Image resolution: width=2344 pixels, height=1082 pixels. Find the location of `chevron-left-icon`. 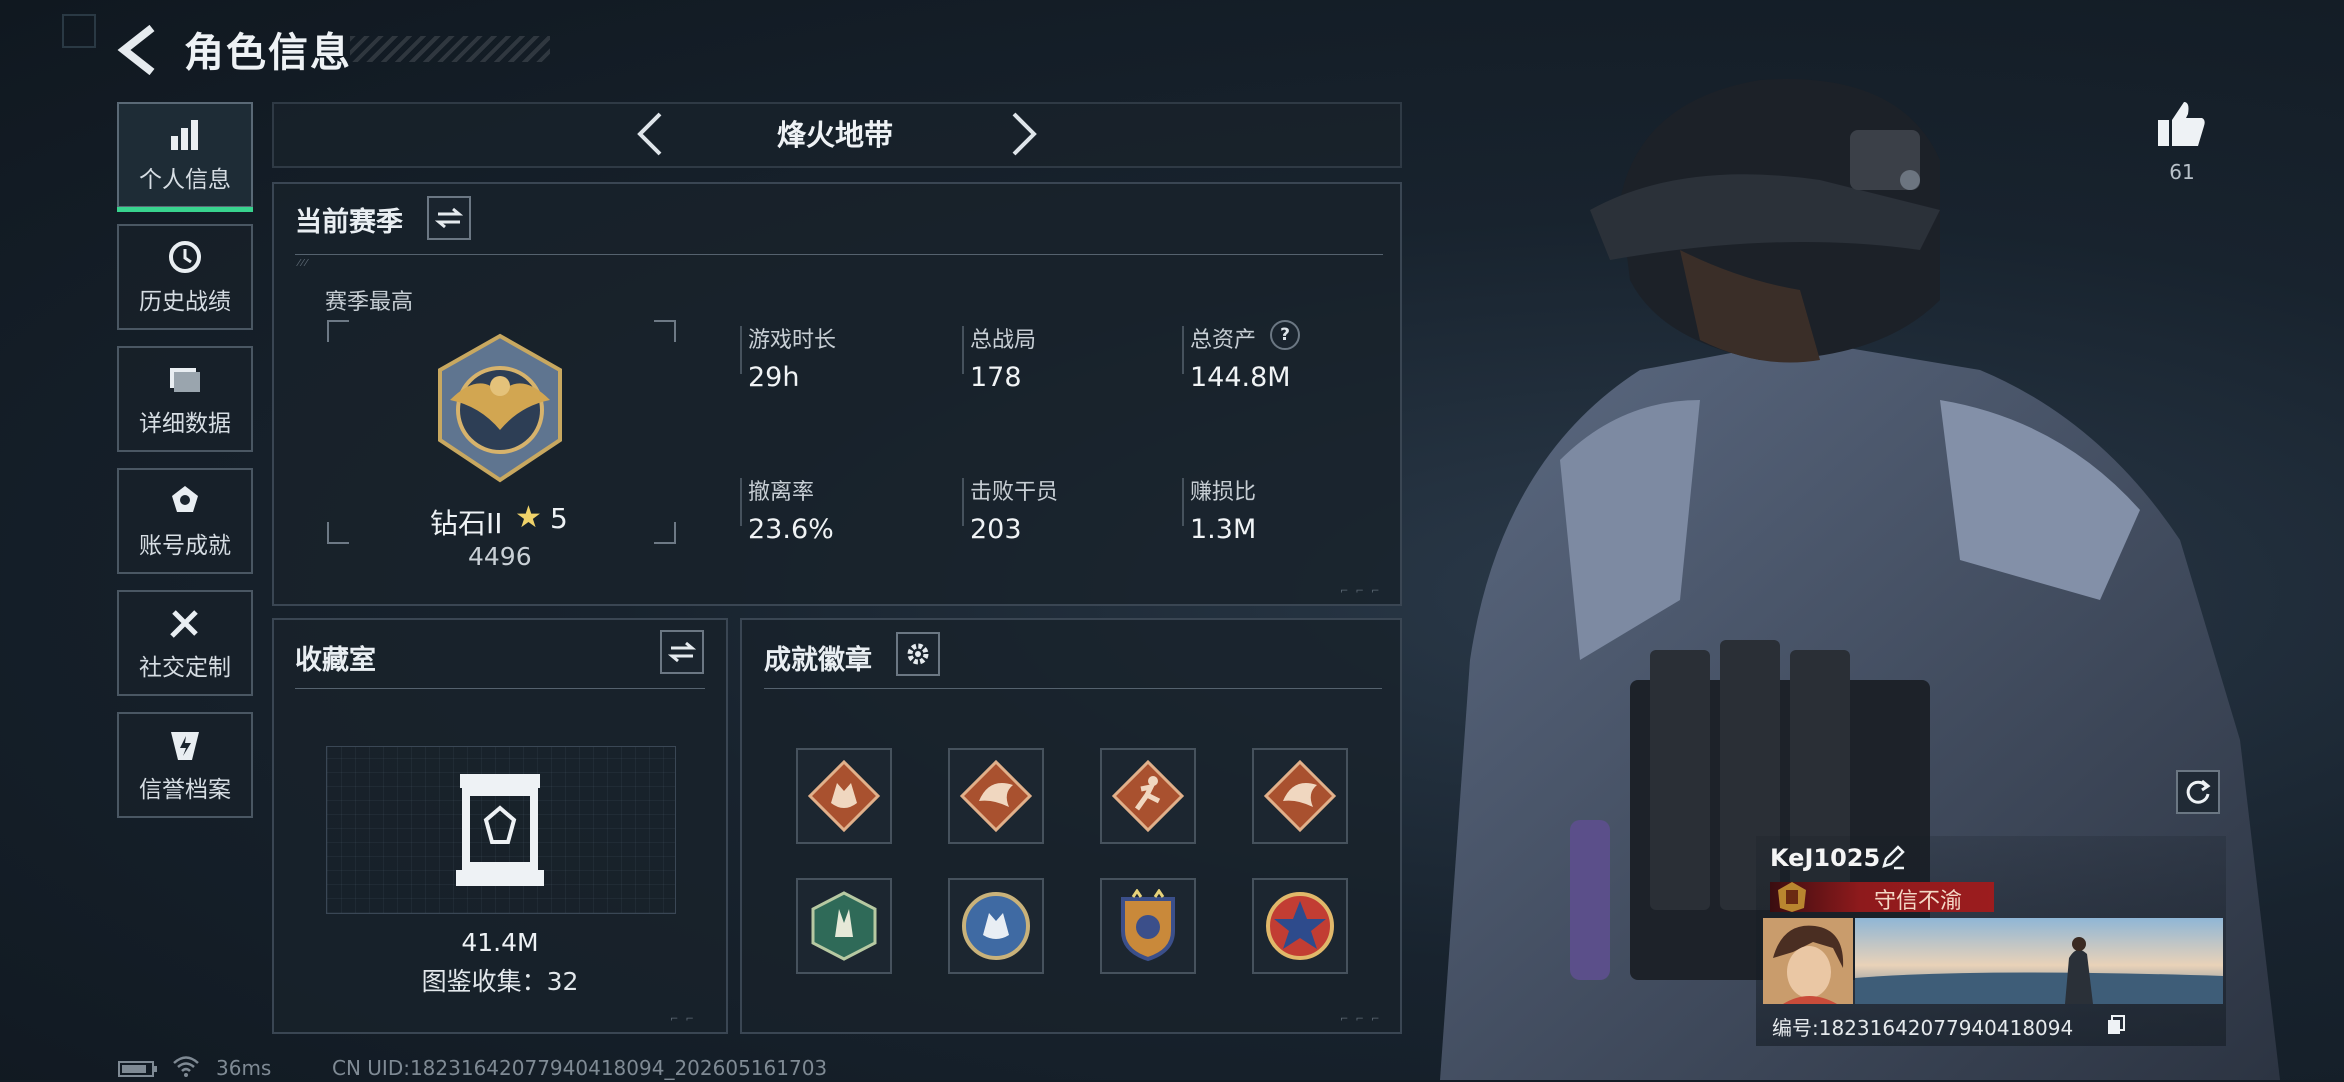

chevron-left-icon is located at coordinates (649, 134).